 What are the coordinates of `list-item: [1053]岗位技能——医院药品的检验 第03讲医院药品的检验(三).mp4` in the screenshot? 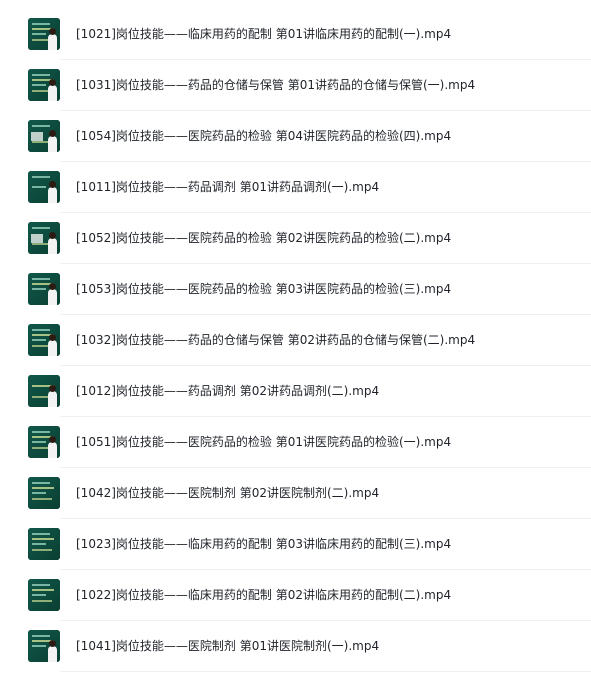 It's located at (295, 289).